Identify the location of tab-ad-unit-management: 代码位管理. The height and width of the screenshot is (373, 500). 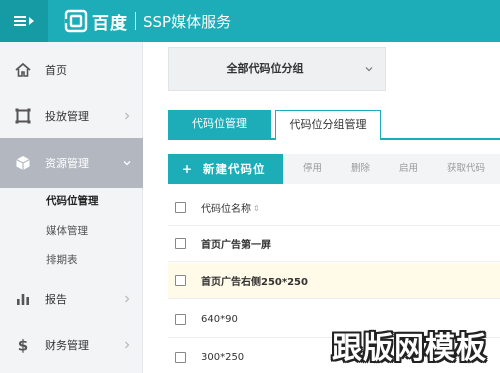
(219, 125).